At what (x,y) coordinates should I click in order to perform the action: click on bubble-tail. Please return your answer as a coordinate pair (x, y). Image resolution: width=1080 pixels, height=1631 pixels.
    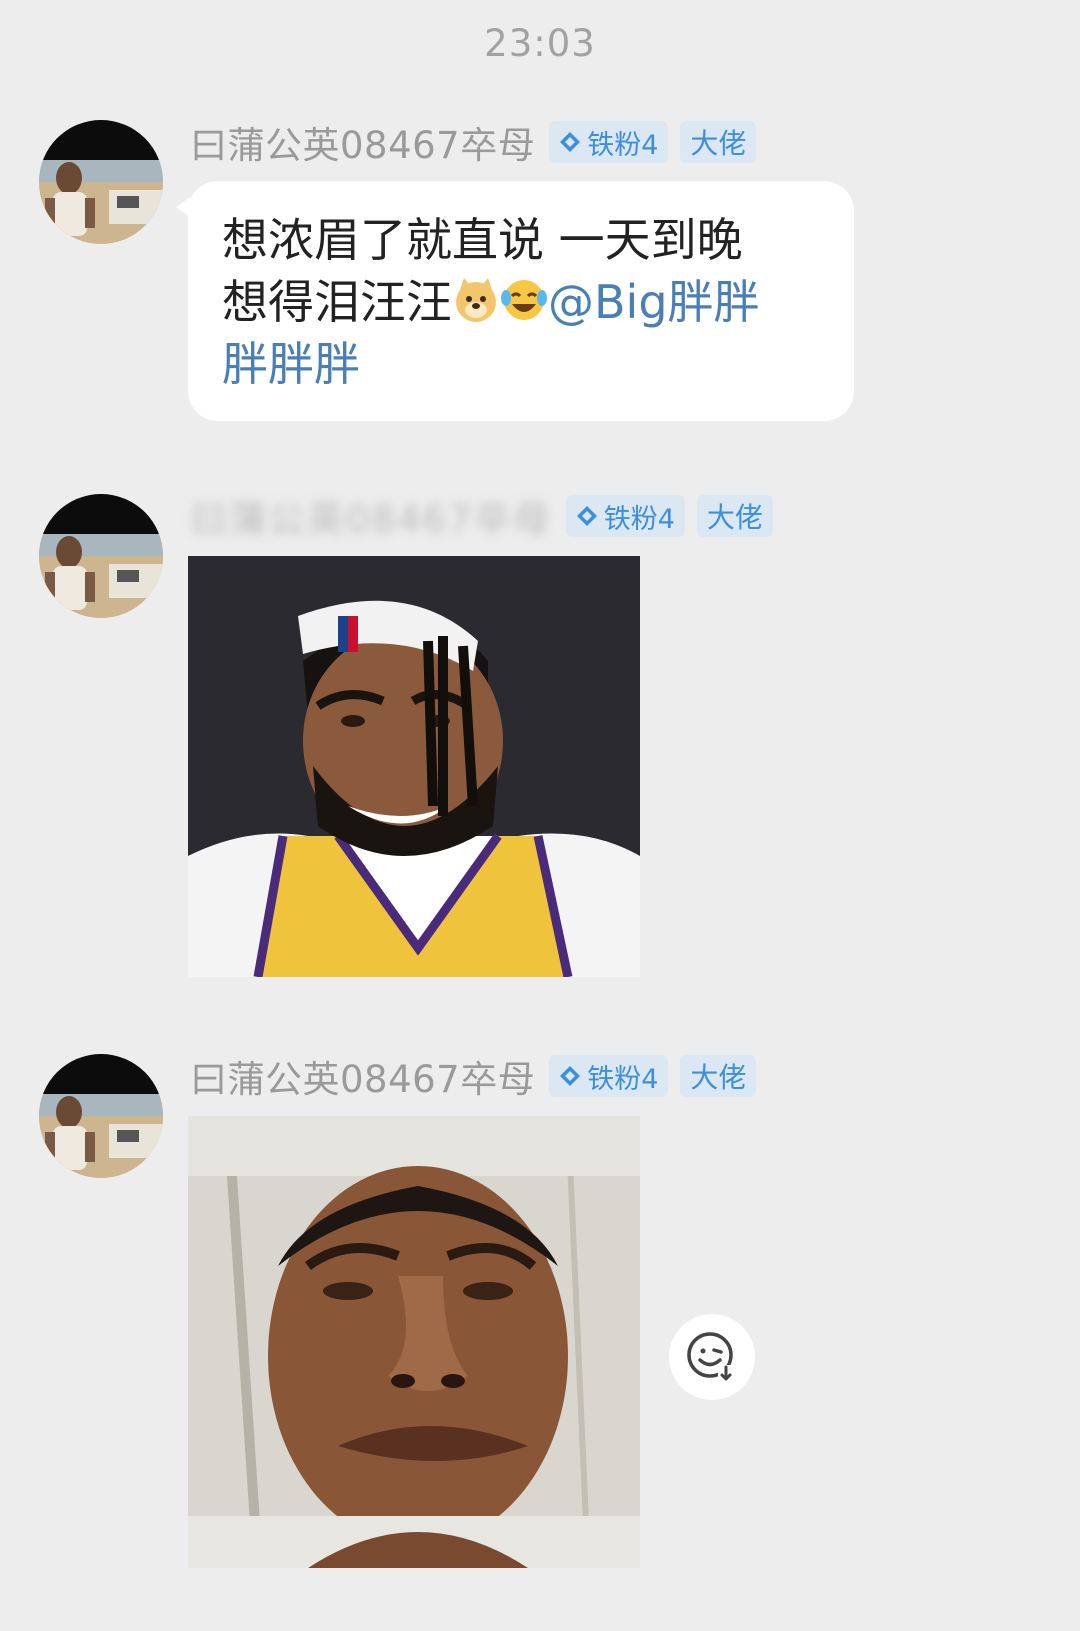
    Looking at the image, I should click on (183, 207).